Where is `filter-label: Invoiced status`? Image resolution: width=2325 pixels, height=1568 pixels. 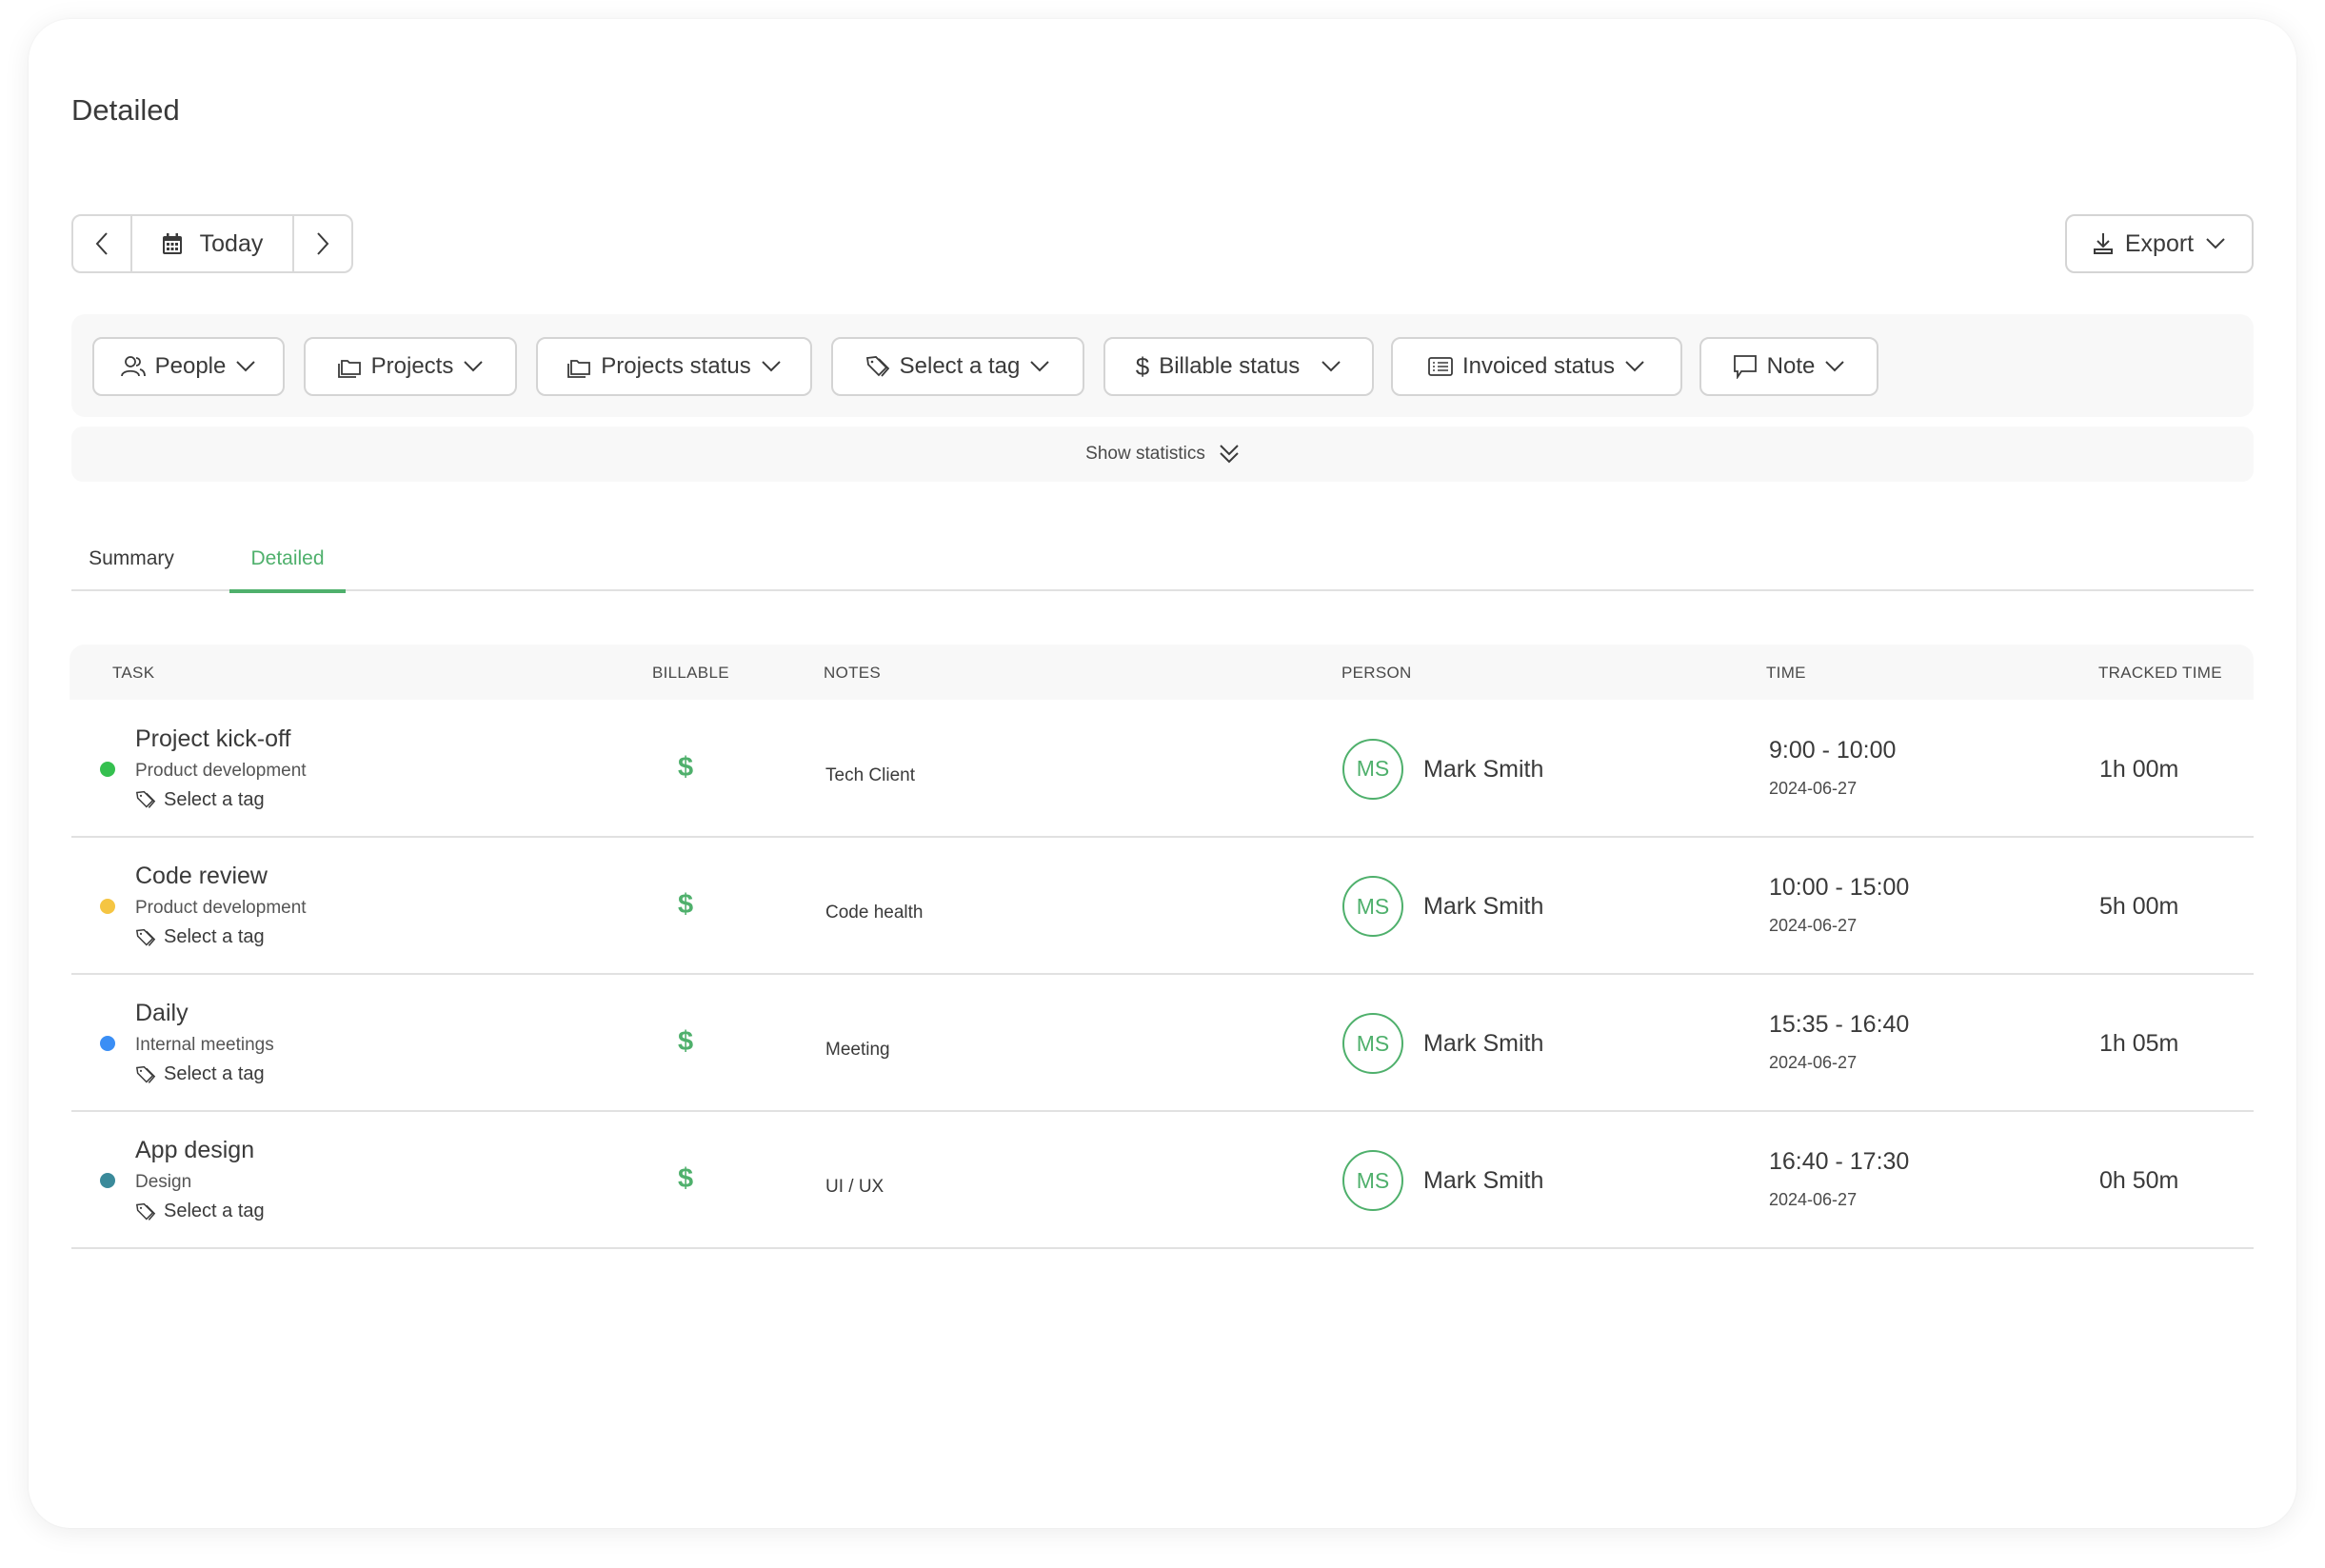
filter-label: Invoiced status is located at coordinates (1538, 366).